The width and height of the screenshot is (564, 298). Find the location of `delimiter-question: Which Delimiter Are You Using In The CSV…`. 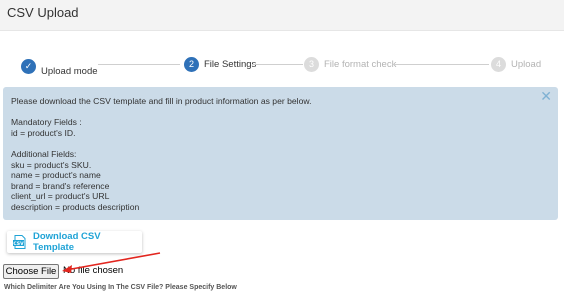

delimiter-question: Which Delimiter Are You Using In The CSV… is located at coordinates (120, 287).